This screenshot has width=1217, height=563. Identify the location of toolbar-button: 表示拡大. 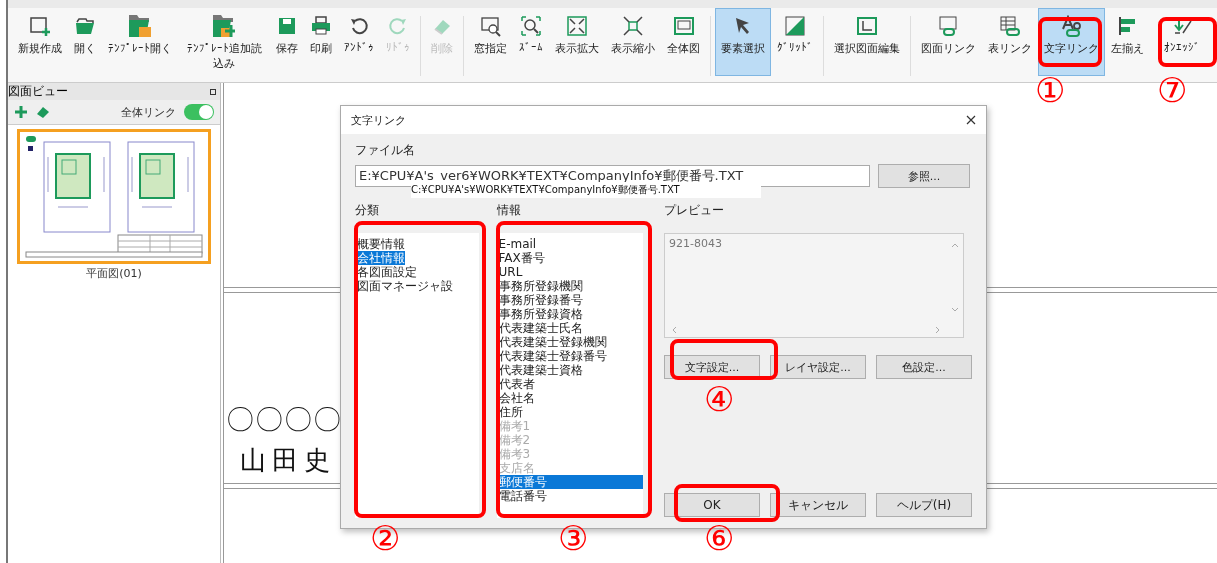
(577, 42).